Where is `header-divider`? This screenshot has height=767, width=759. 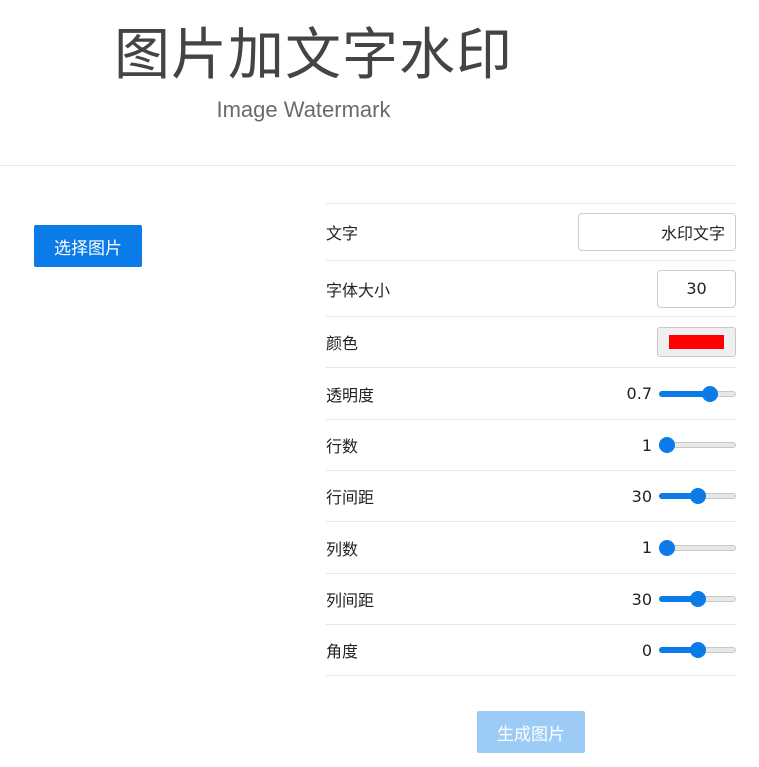
header-divider is located at coordinates (368, 165).